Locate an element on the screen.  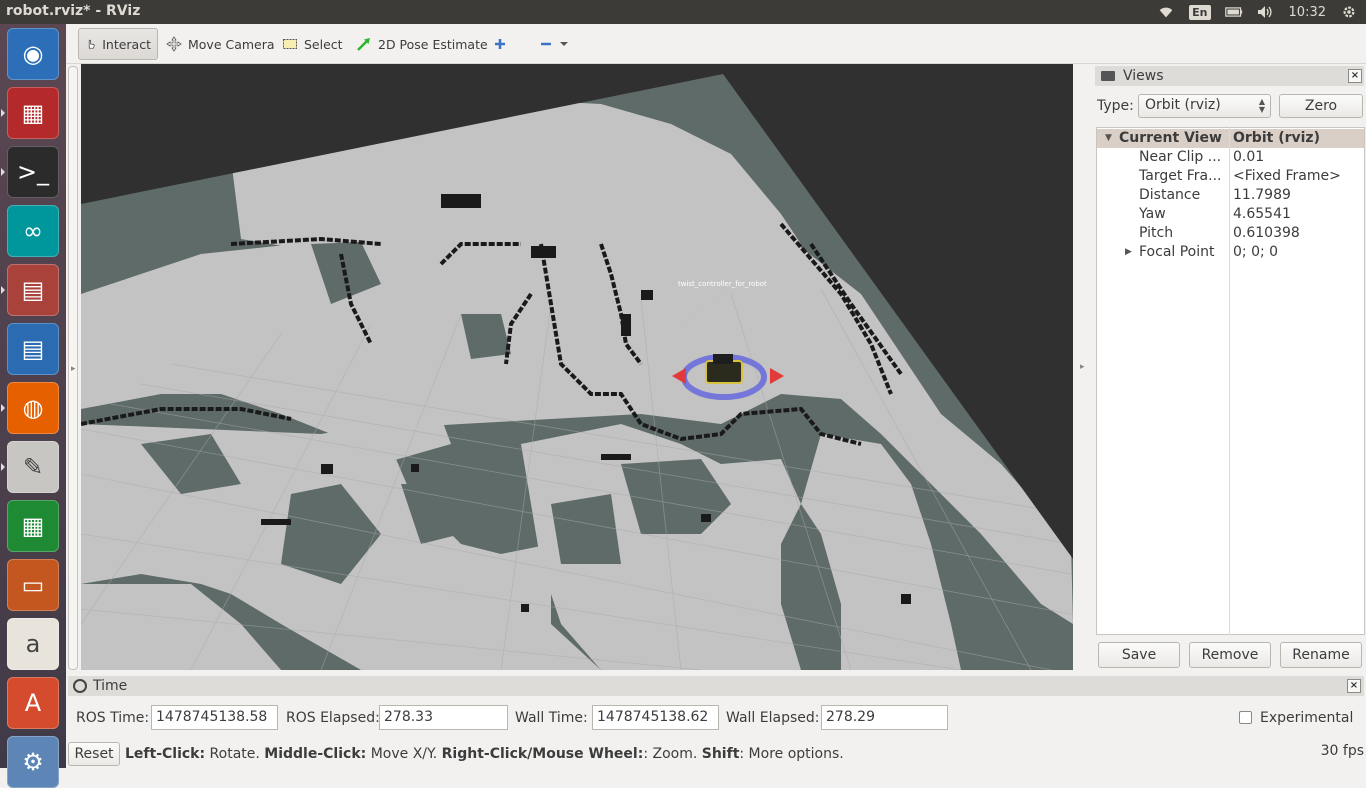
expand-left-icon: ▸ is located at coordinates (73, 369).